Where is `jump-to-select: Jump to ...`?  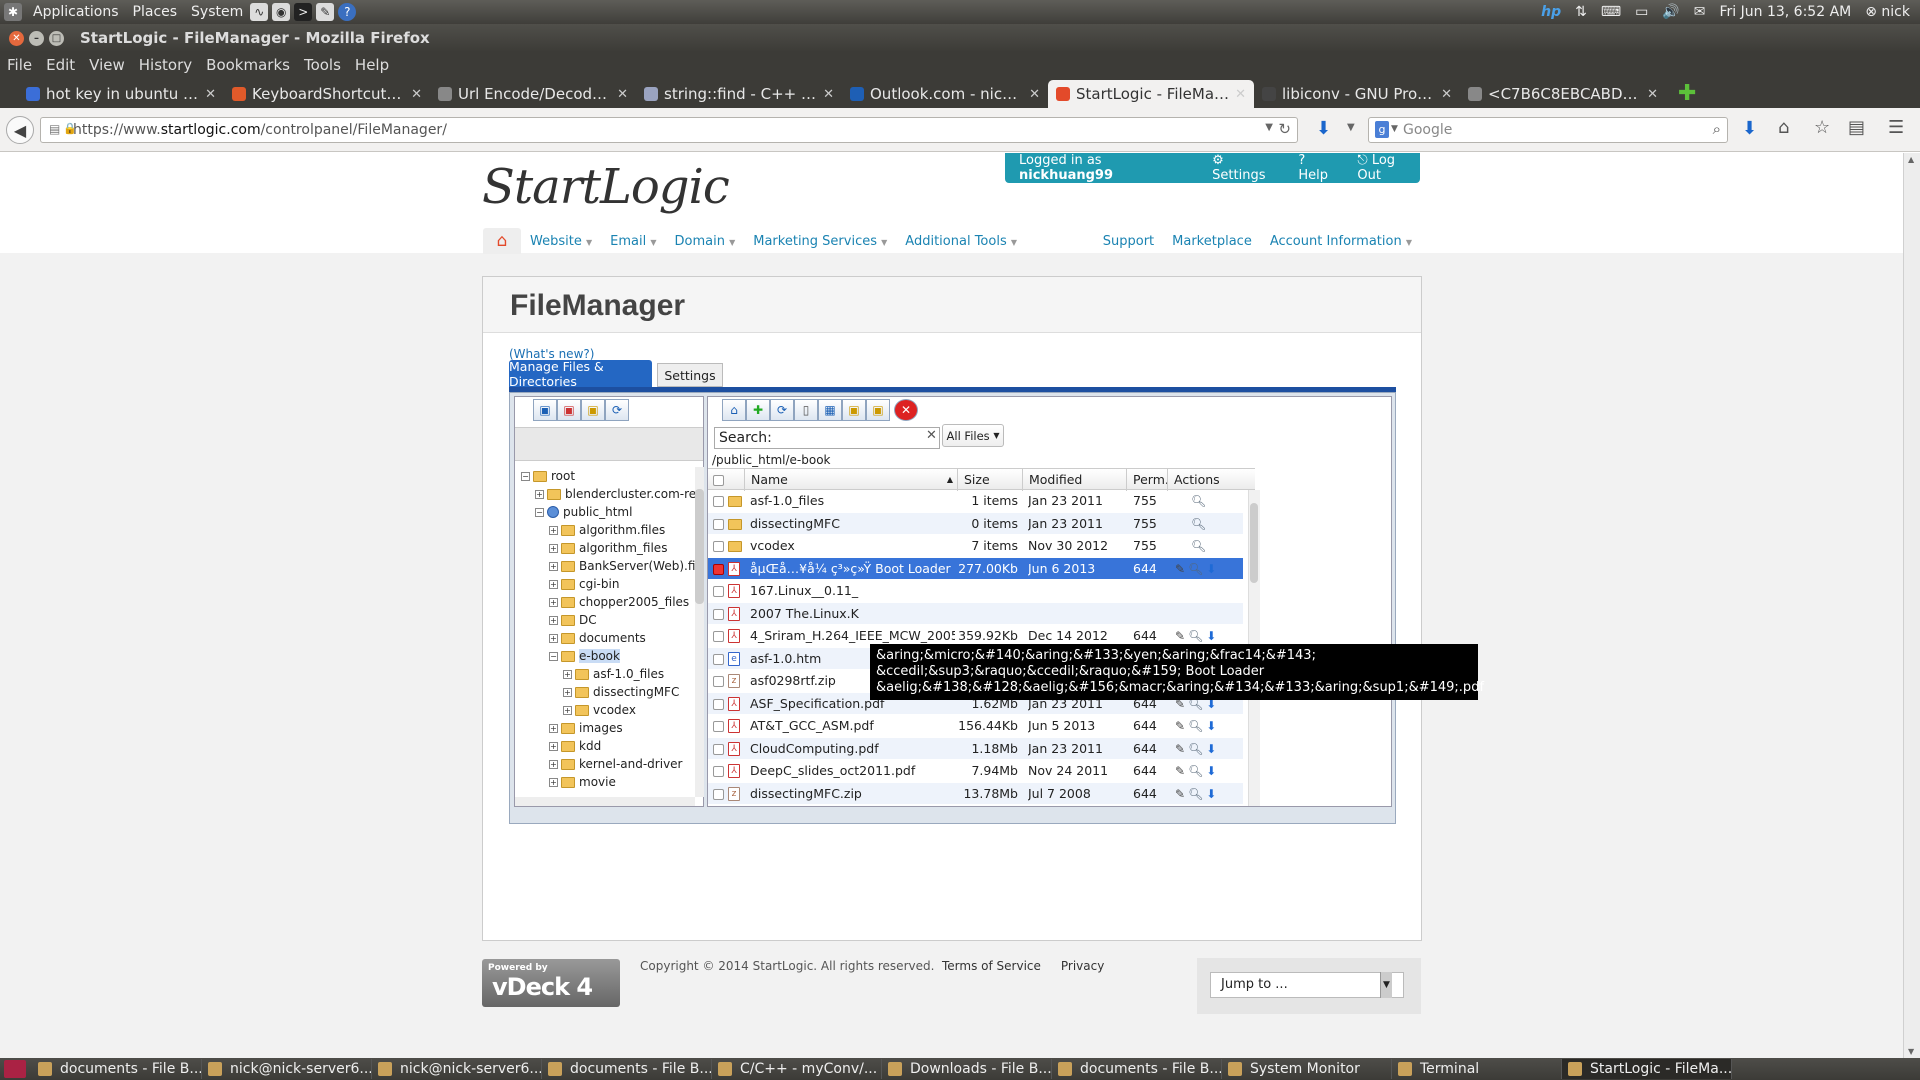 jump-to-select: Jump to ... is located at coordinates (1307, 985).